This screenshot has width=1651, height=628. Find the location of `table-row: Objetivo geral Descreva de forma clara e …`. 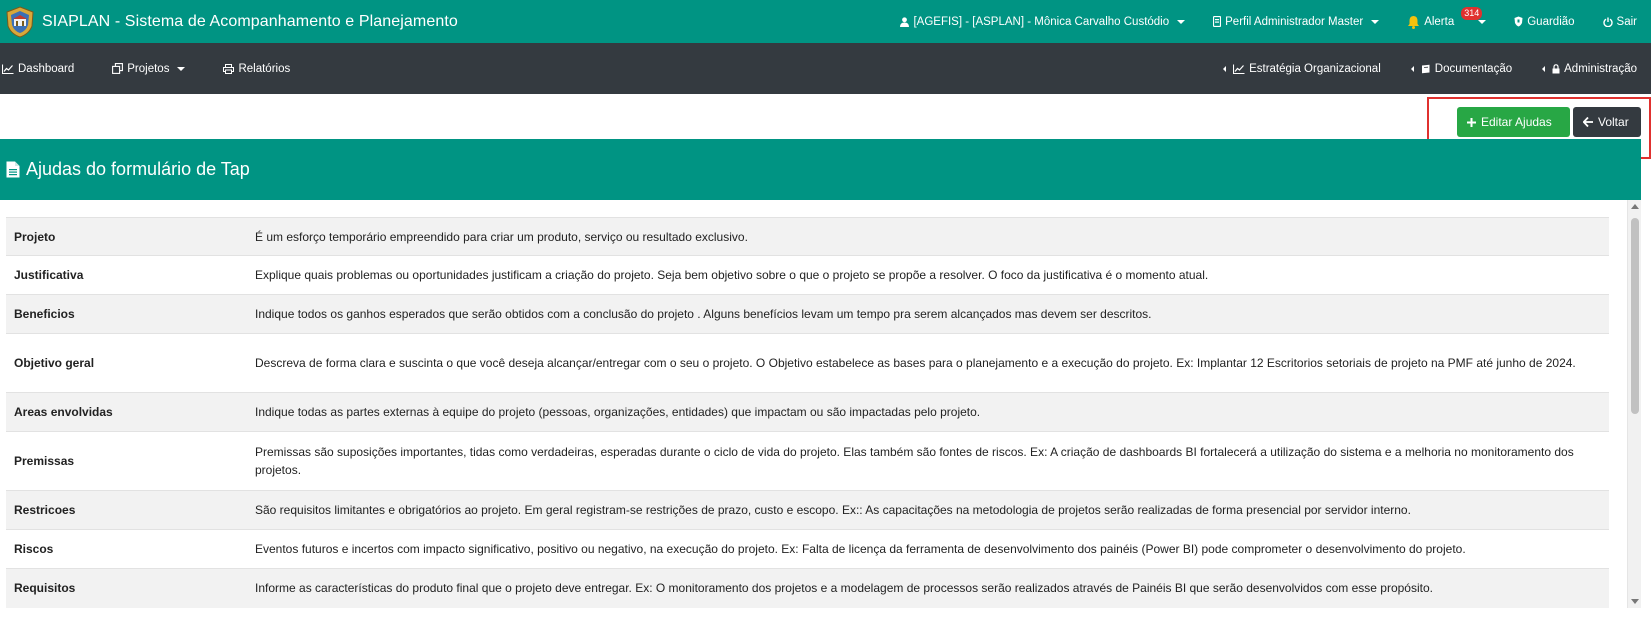

table-row: Objetivo geral Descreva de forma clara e … is located at coordinates (807, 363).